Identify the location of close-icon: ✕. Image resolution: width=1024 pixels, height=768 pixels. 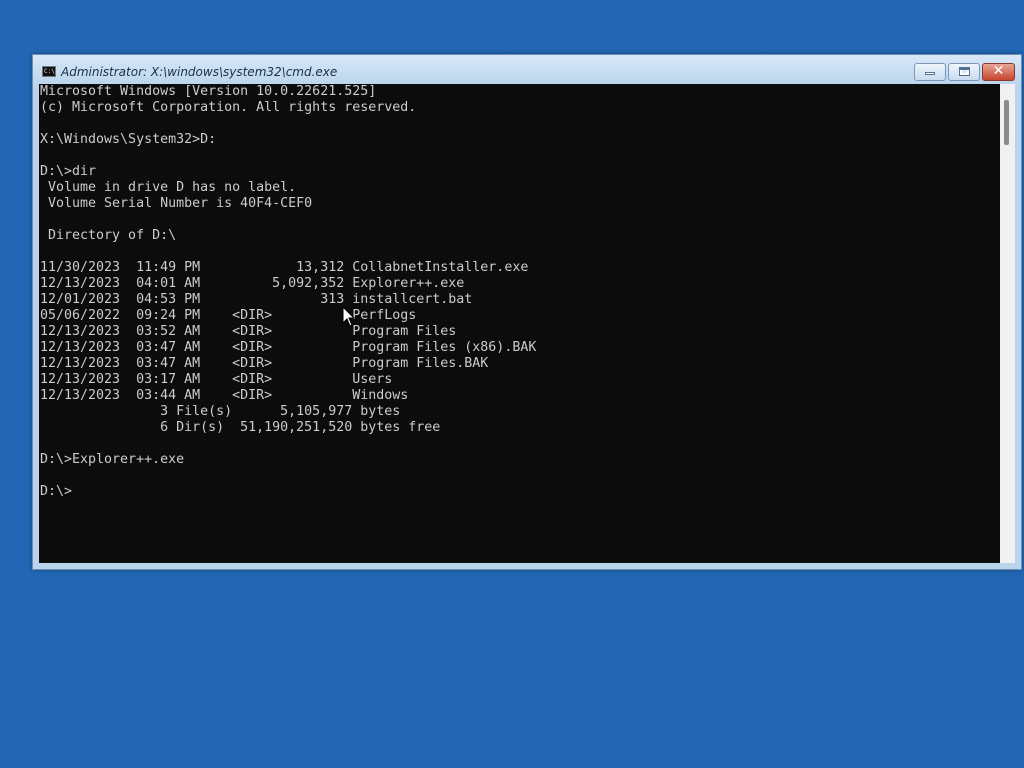
(998, 71).